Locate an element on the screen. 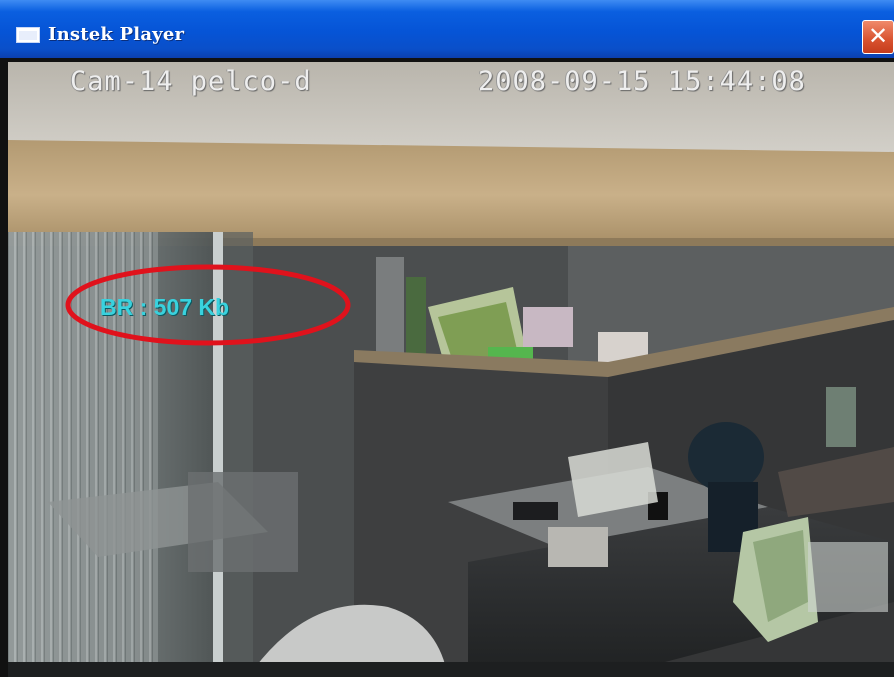  osd-timestamp: 2008-09-15 15:44:08 is located at coordinates (642, 81).